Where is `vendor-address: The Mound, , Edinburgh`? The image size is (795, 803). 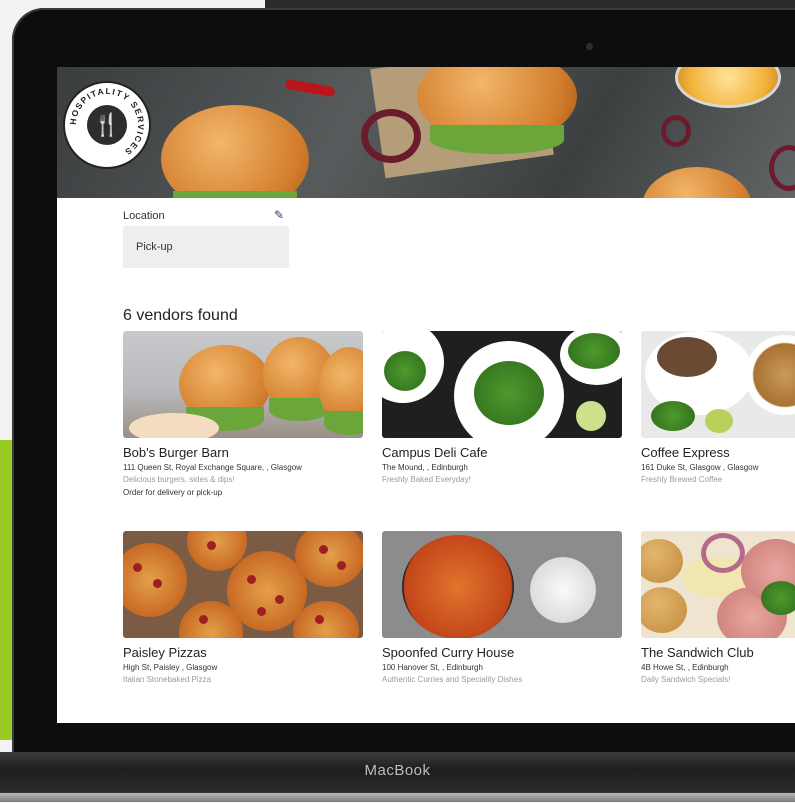 vendor-address: The Mound, , Edinburgh is located at coordinates (425, 467).